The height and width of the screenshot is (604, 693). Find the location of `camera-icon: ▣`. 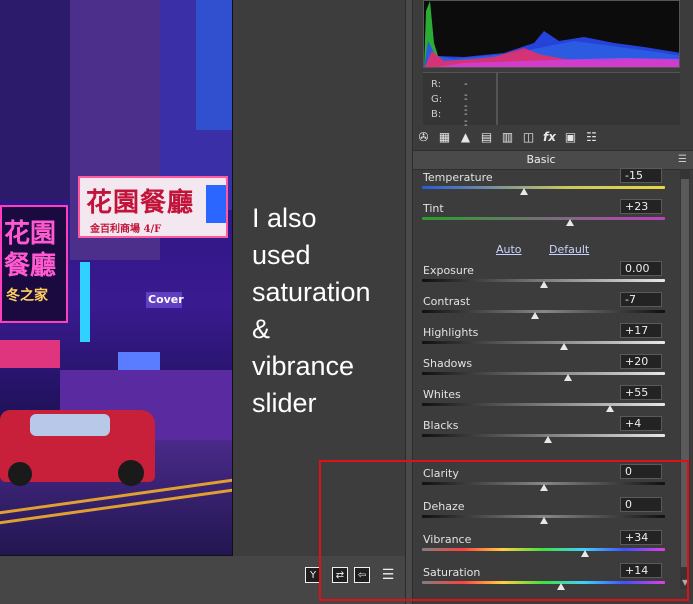

camera-icon: ▣ is located at coordinates (570, 137).